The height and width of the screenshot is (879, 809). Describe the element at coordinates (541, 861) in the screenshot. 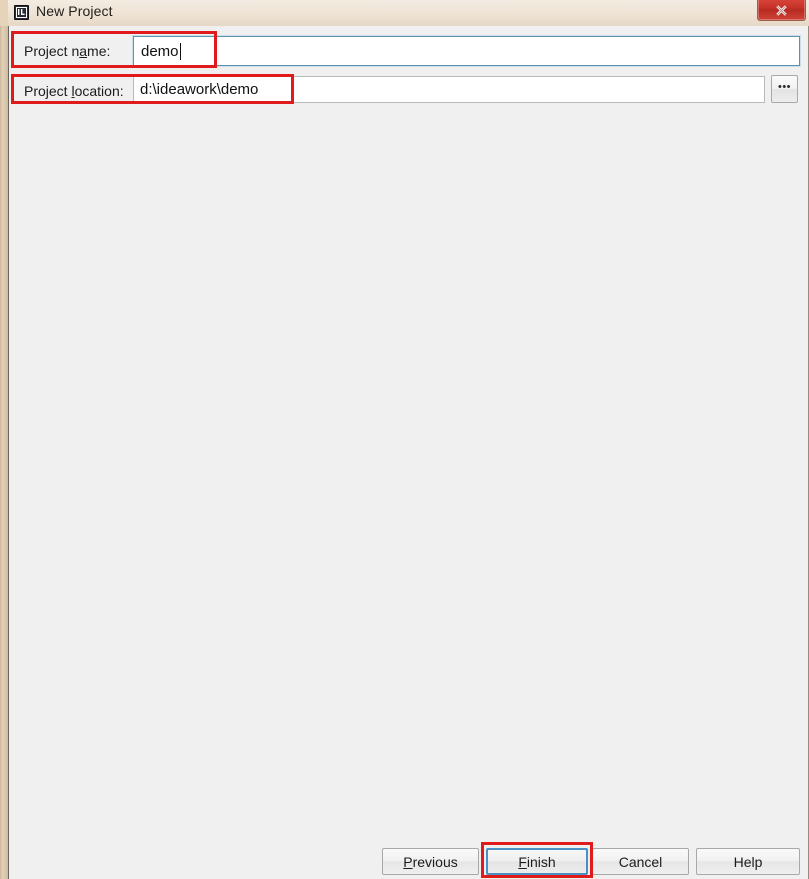

I see `finish-button-label: inish` at that location.